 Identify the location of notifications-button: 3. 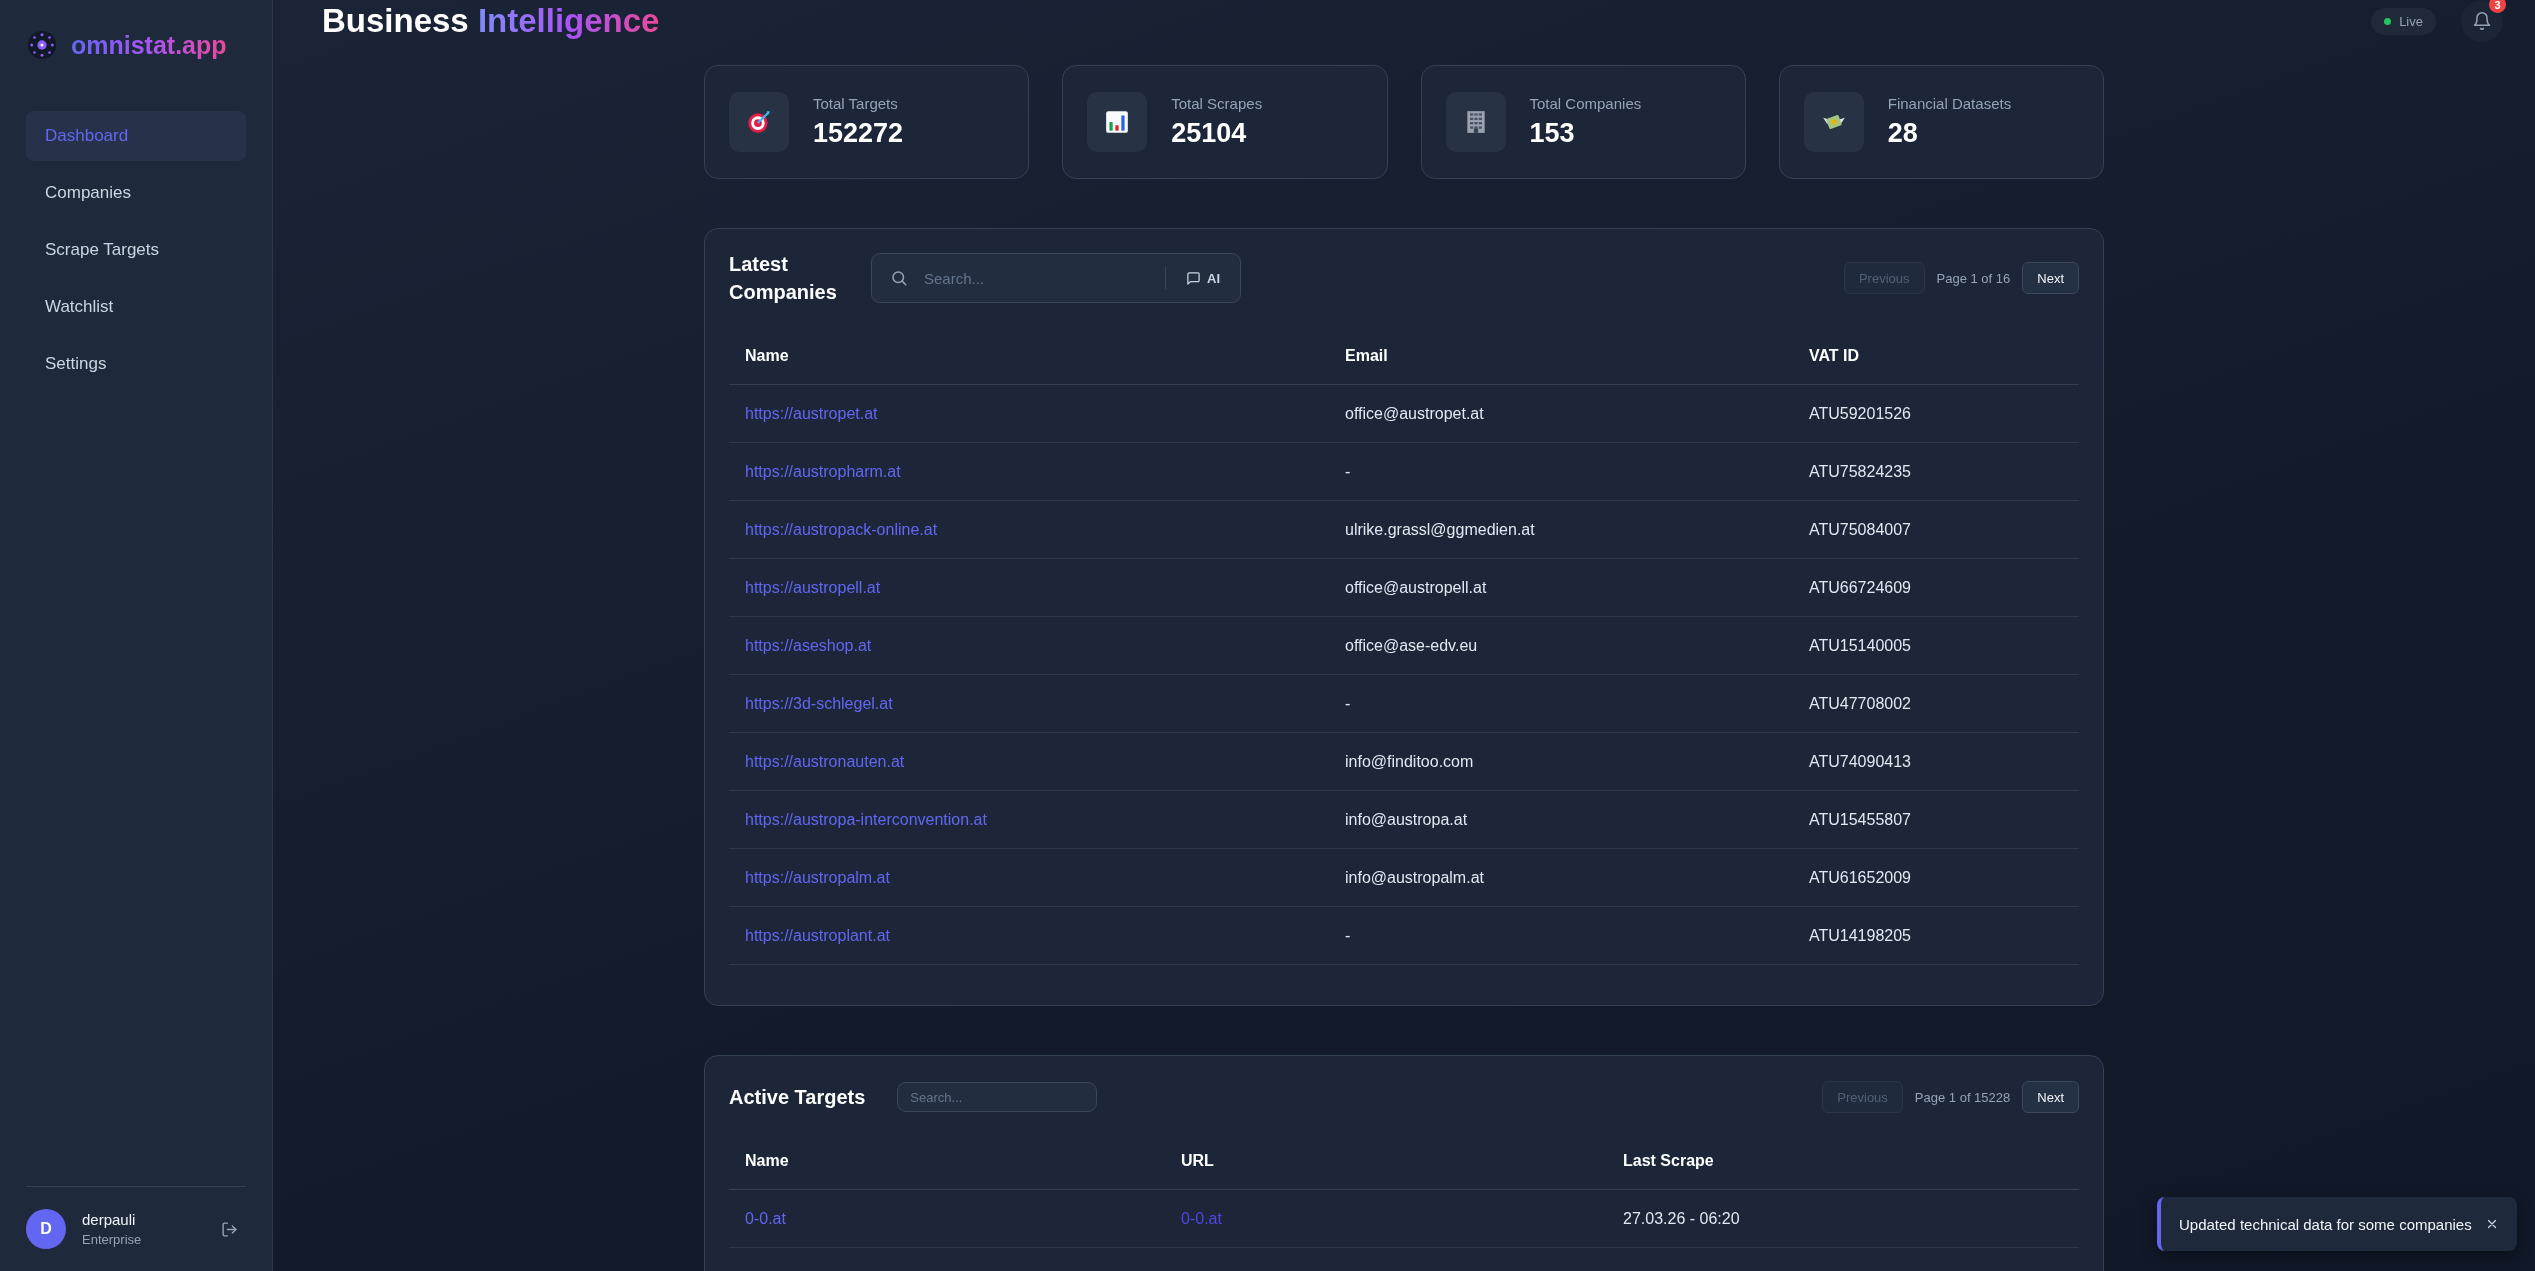
(2482, 21).